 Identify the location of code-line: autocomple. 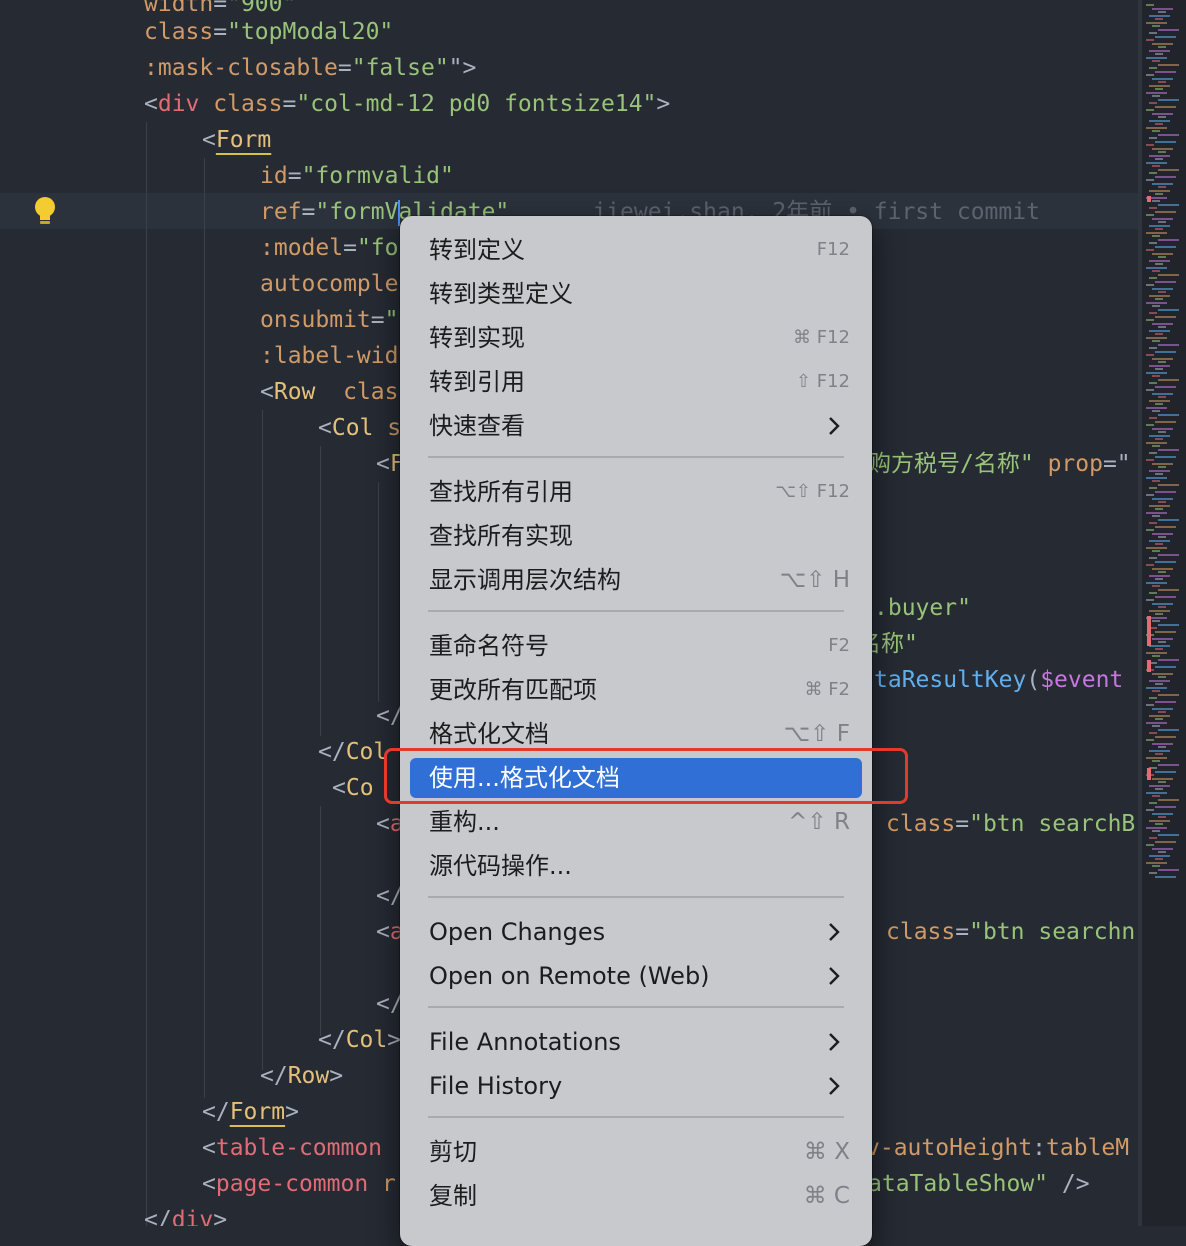
(329, 284).